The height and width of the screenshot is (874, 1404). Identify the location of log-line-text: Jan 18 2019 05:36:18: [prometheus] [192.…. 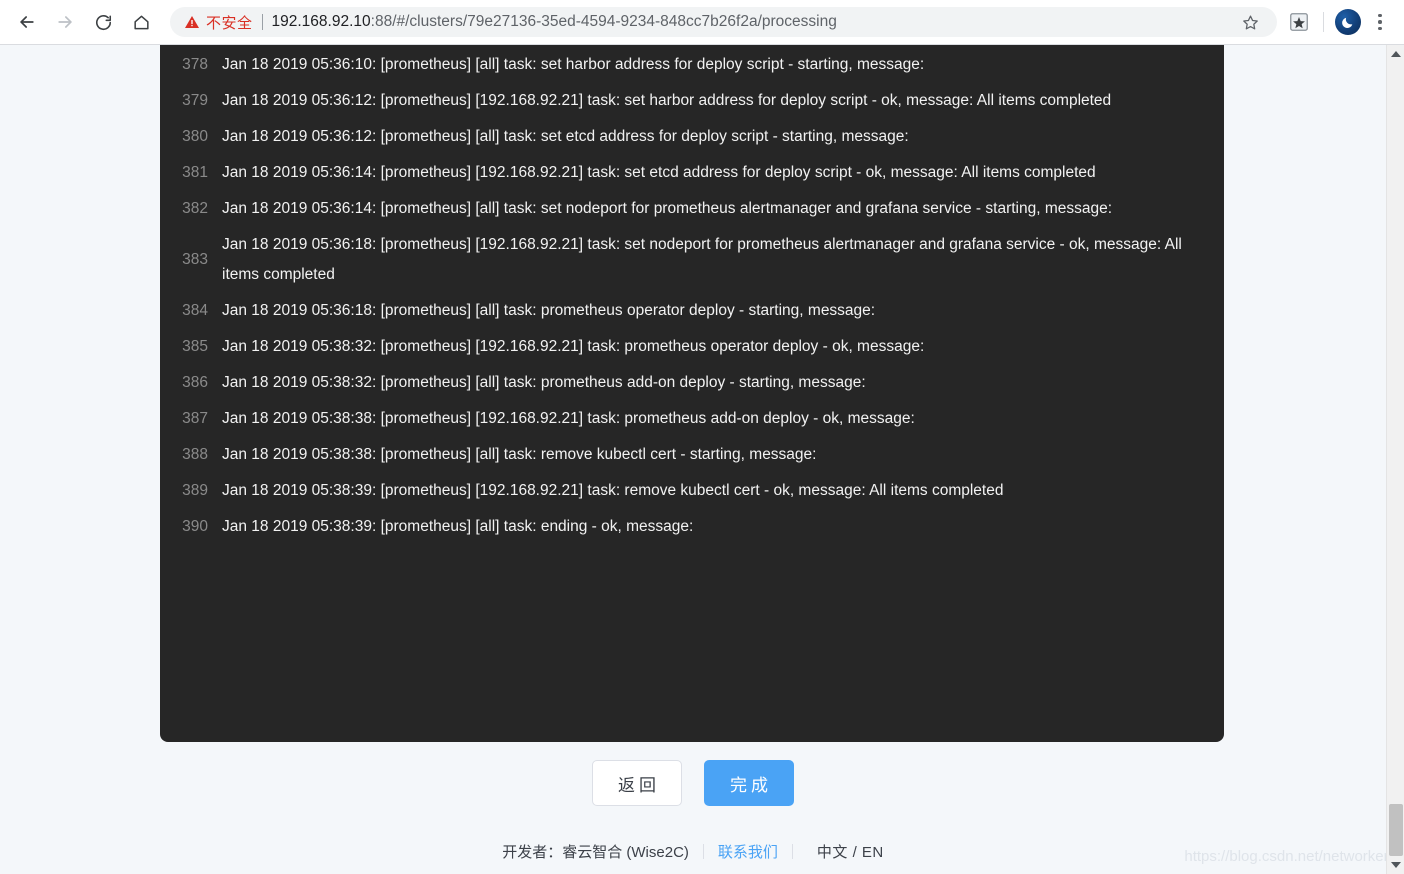
(704, 259).